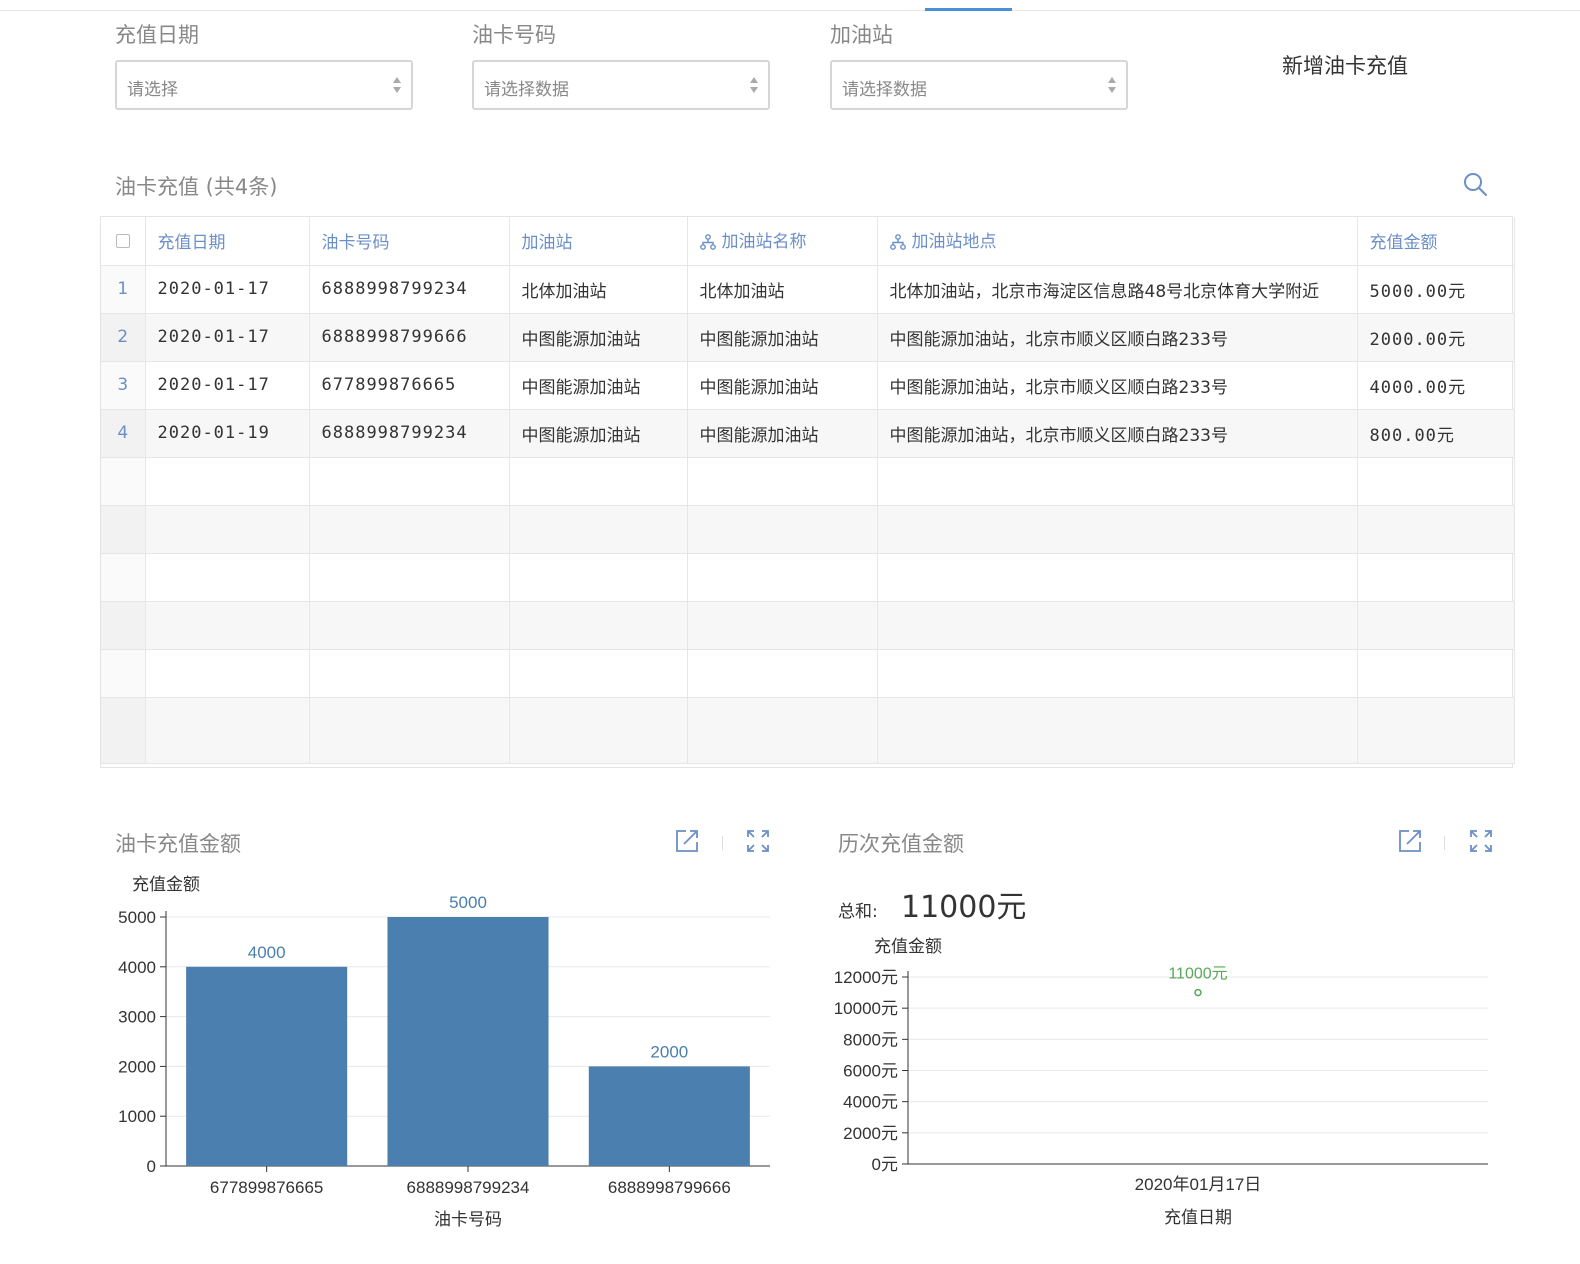  Describe the element at coordinates (123, 241) in the screenshot. I see `select-all-checkbox` at that location.